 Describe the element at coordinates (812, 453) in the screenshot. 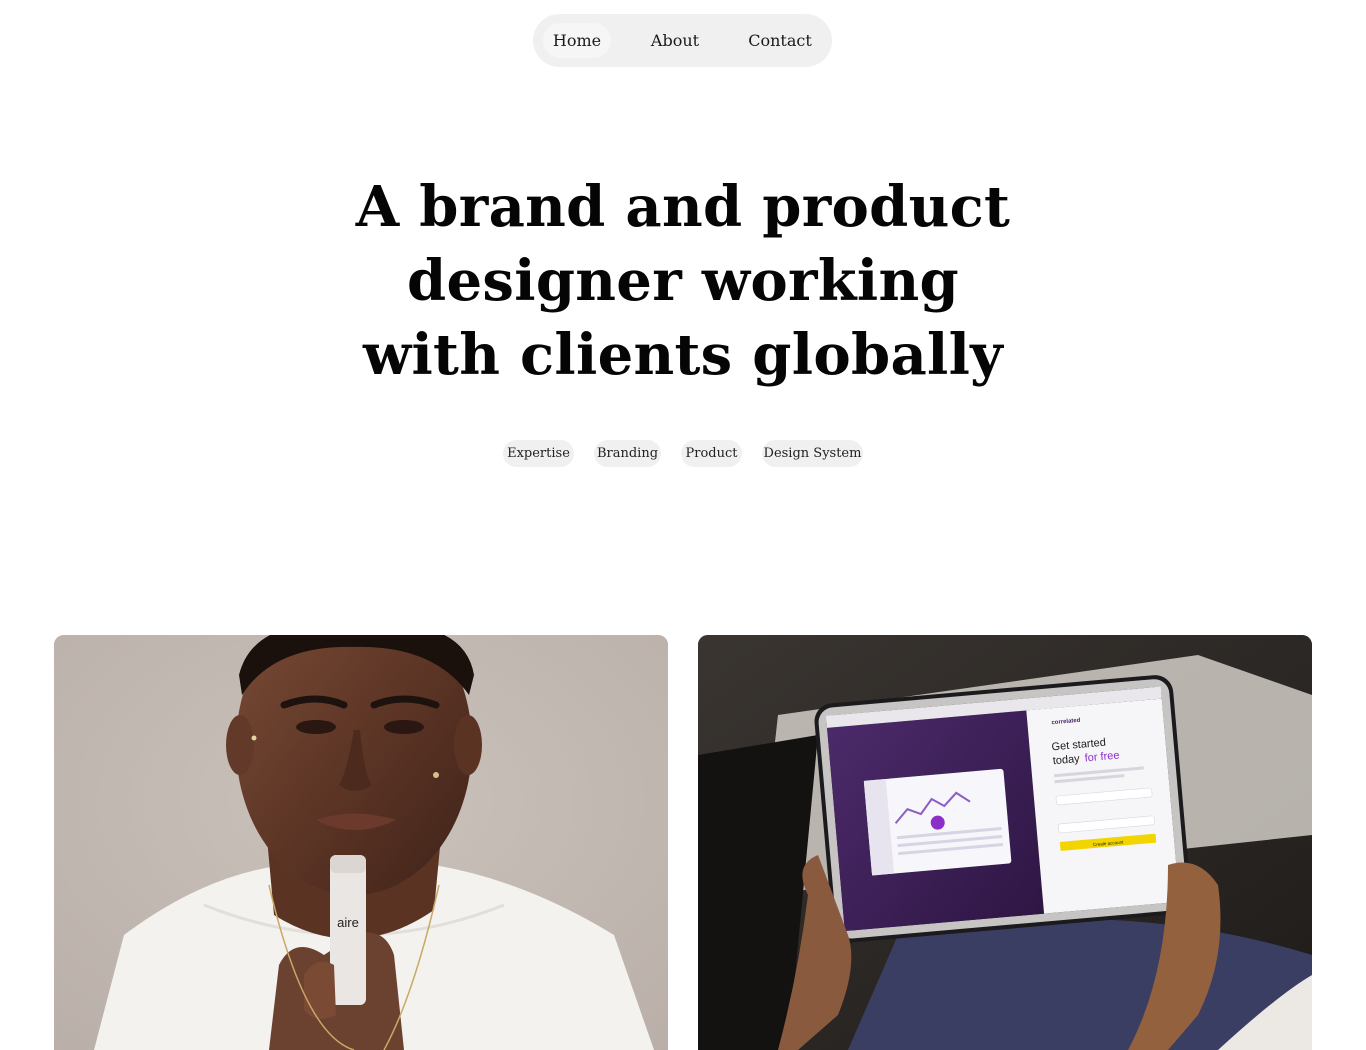

I see `tag-design-system: Design System` at that location.